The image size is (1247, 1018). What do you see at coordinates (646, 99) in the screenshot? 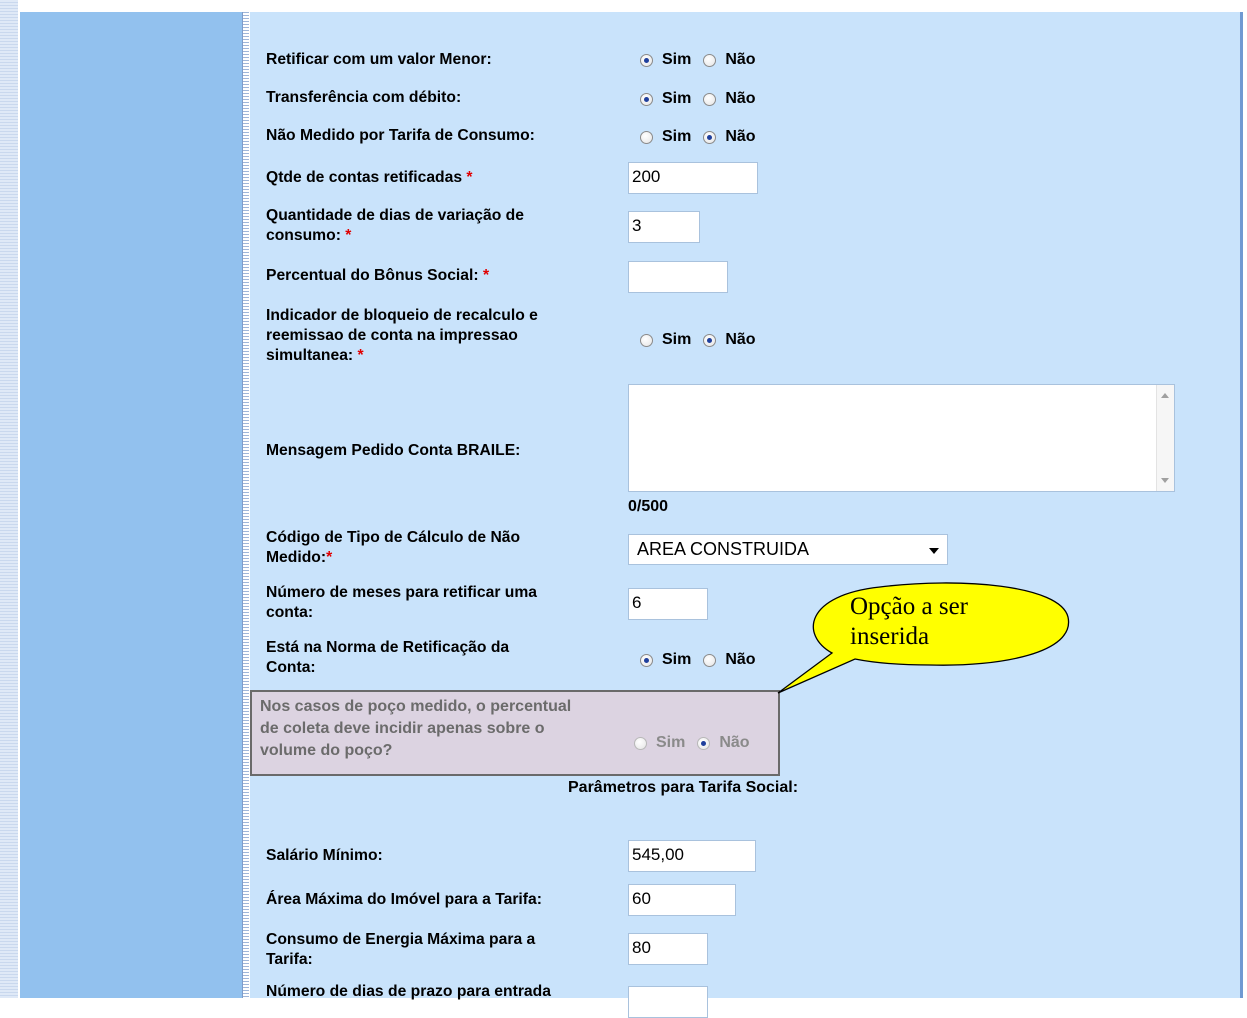
I see `transferencia-debito-sim-radio` at bounding box center [646, 99].